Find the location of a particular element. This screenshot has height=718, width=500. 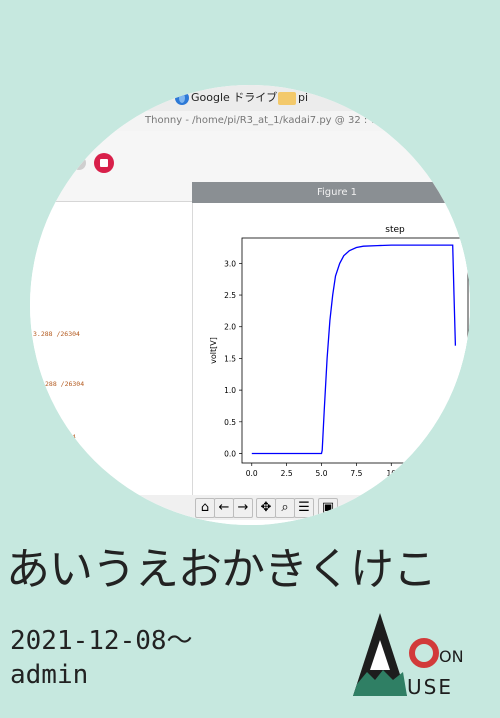

x-tick-label: 2.5 is located at coordinates (287, 473).